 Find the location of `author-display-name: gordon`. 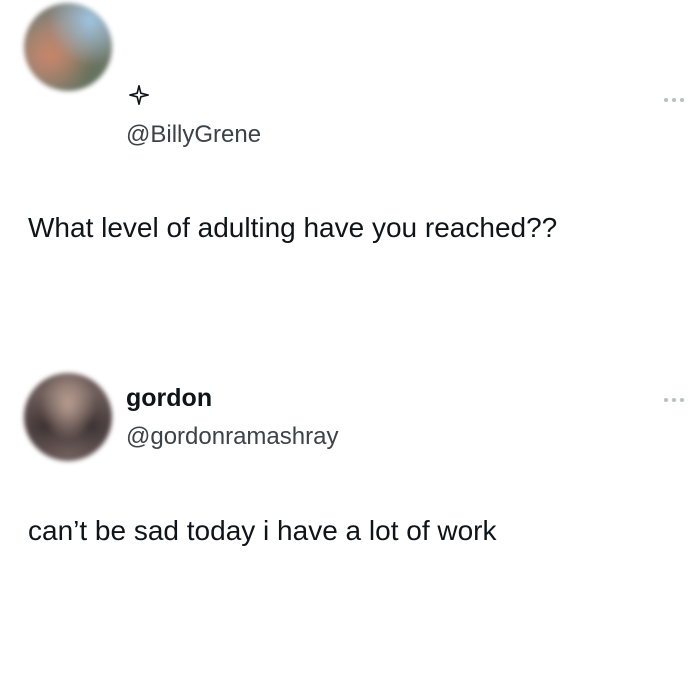

author-display-name: gordon is located at coordinates (169, 398).